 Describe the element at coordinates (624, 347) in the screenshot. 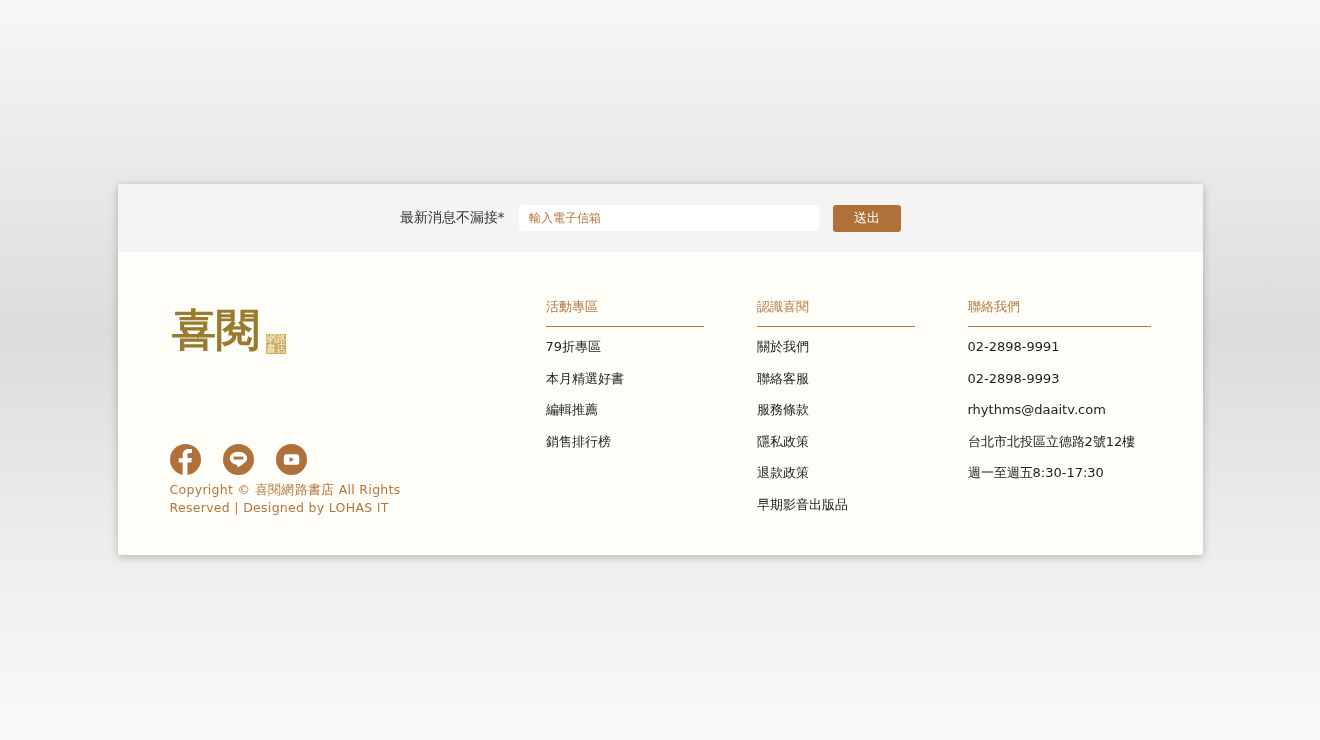

I see `footer-link: 79折專區` at that location.